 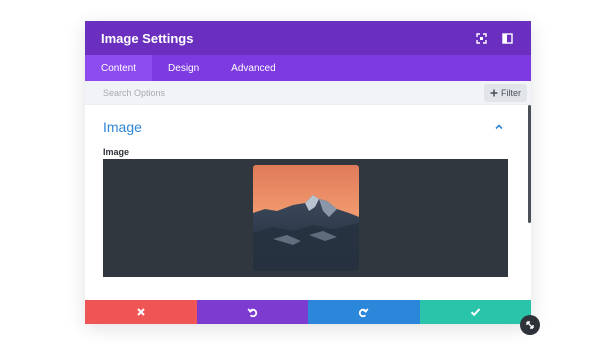 I want to click on tab-content-label: Content, so click(x=119, y=68).